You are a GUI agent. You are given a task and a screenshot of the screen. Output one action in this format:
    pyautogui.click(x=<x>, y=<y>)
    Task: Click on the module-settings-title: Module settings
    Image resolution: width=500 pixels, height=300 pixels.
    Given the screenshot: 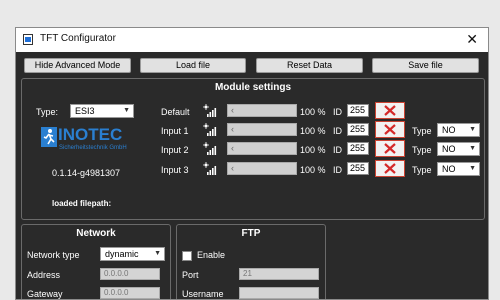 What is the action you would take?
    pyautogui.click(x=253, y=87)
    